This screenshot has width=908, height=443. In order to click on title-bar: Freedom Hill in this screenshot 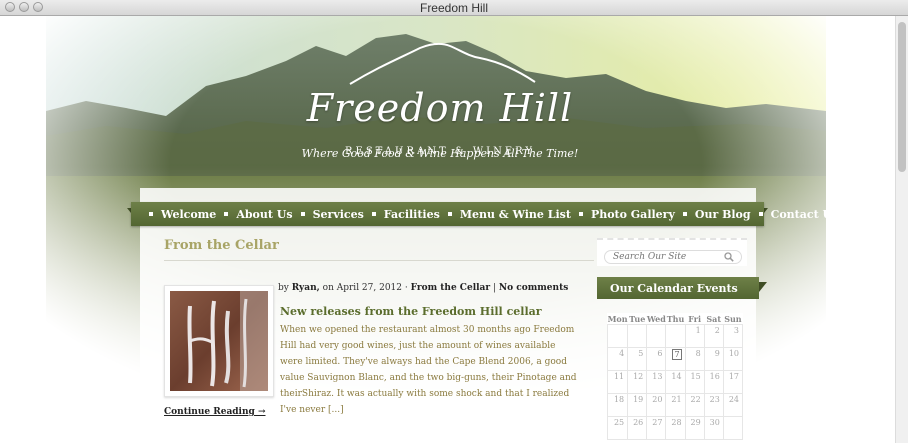, I will do `click(454, 8)`.